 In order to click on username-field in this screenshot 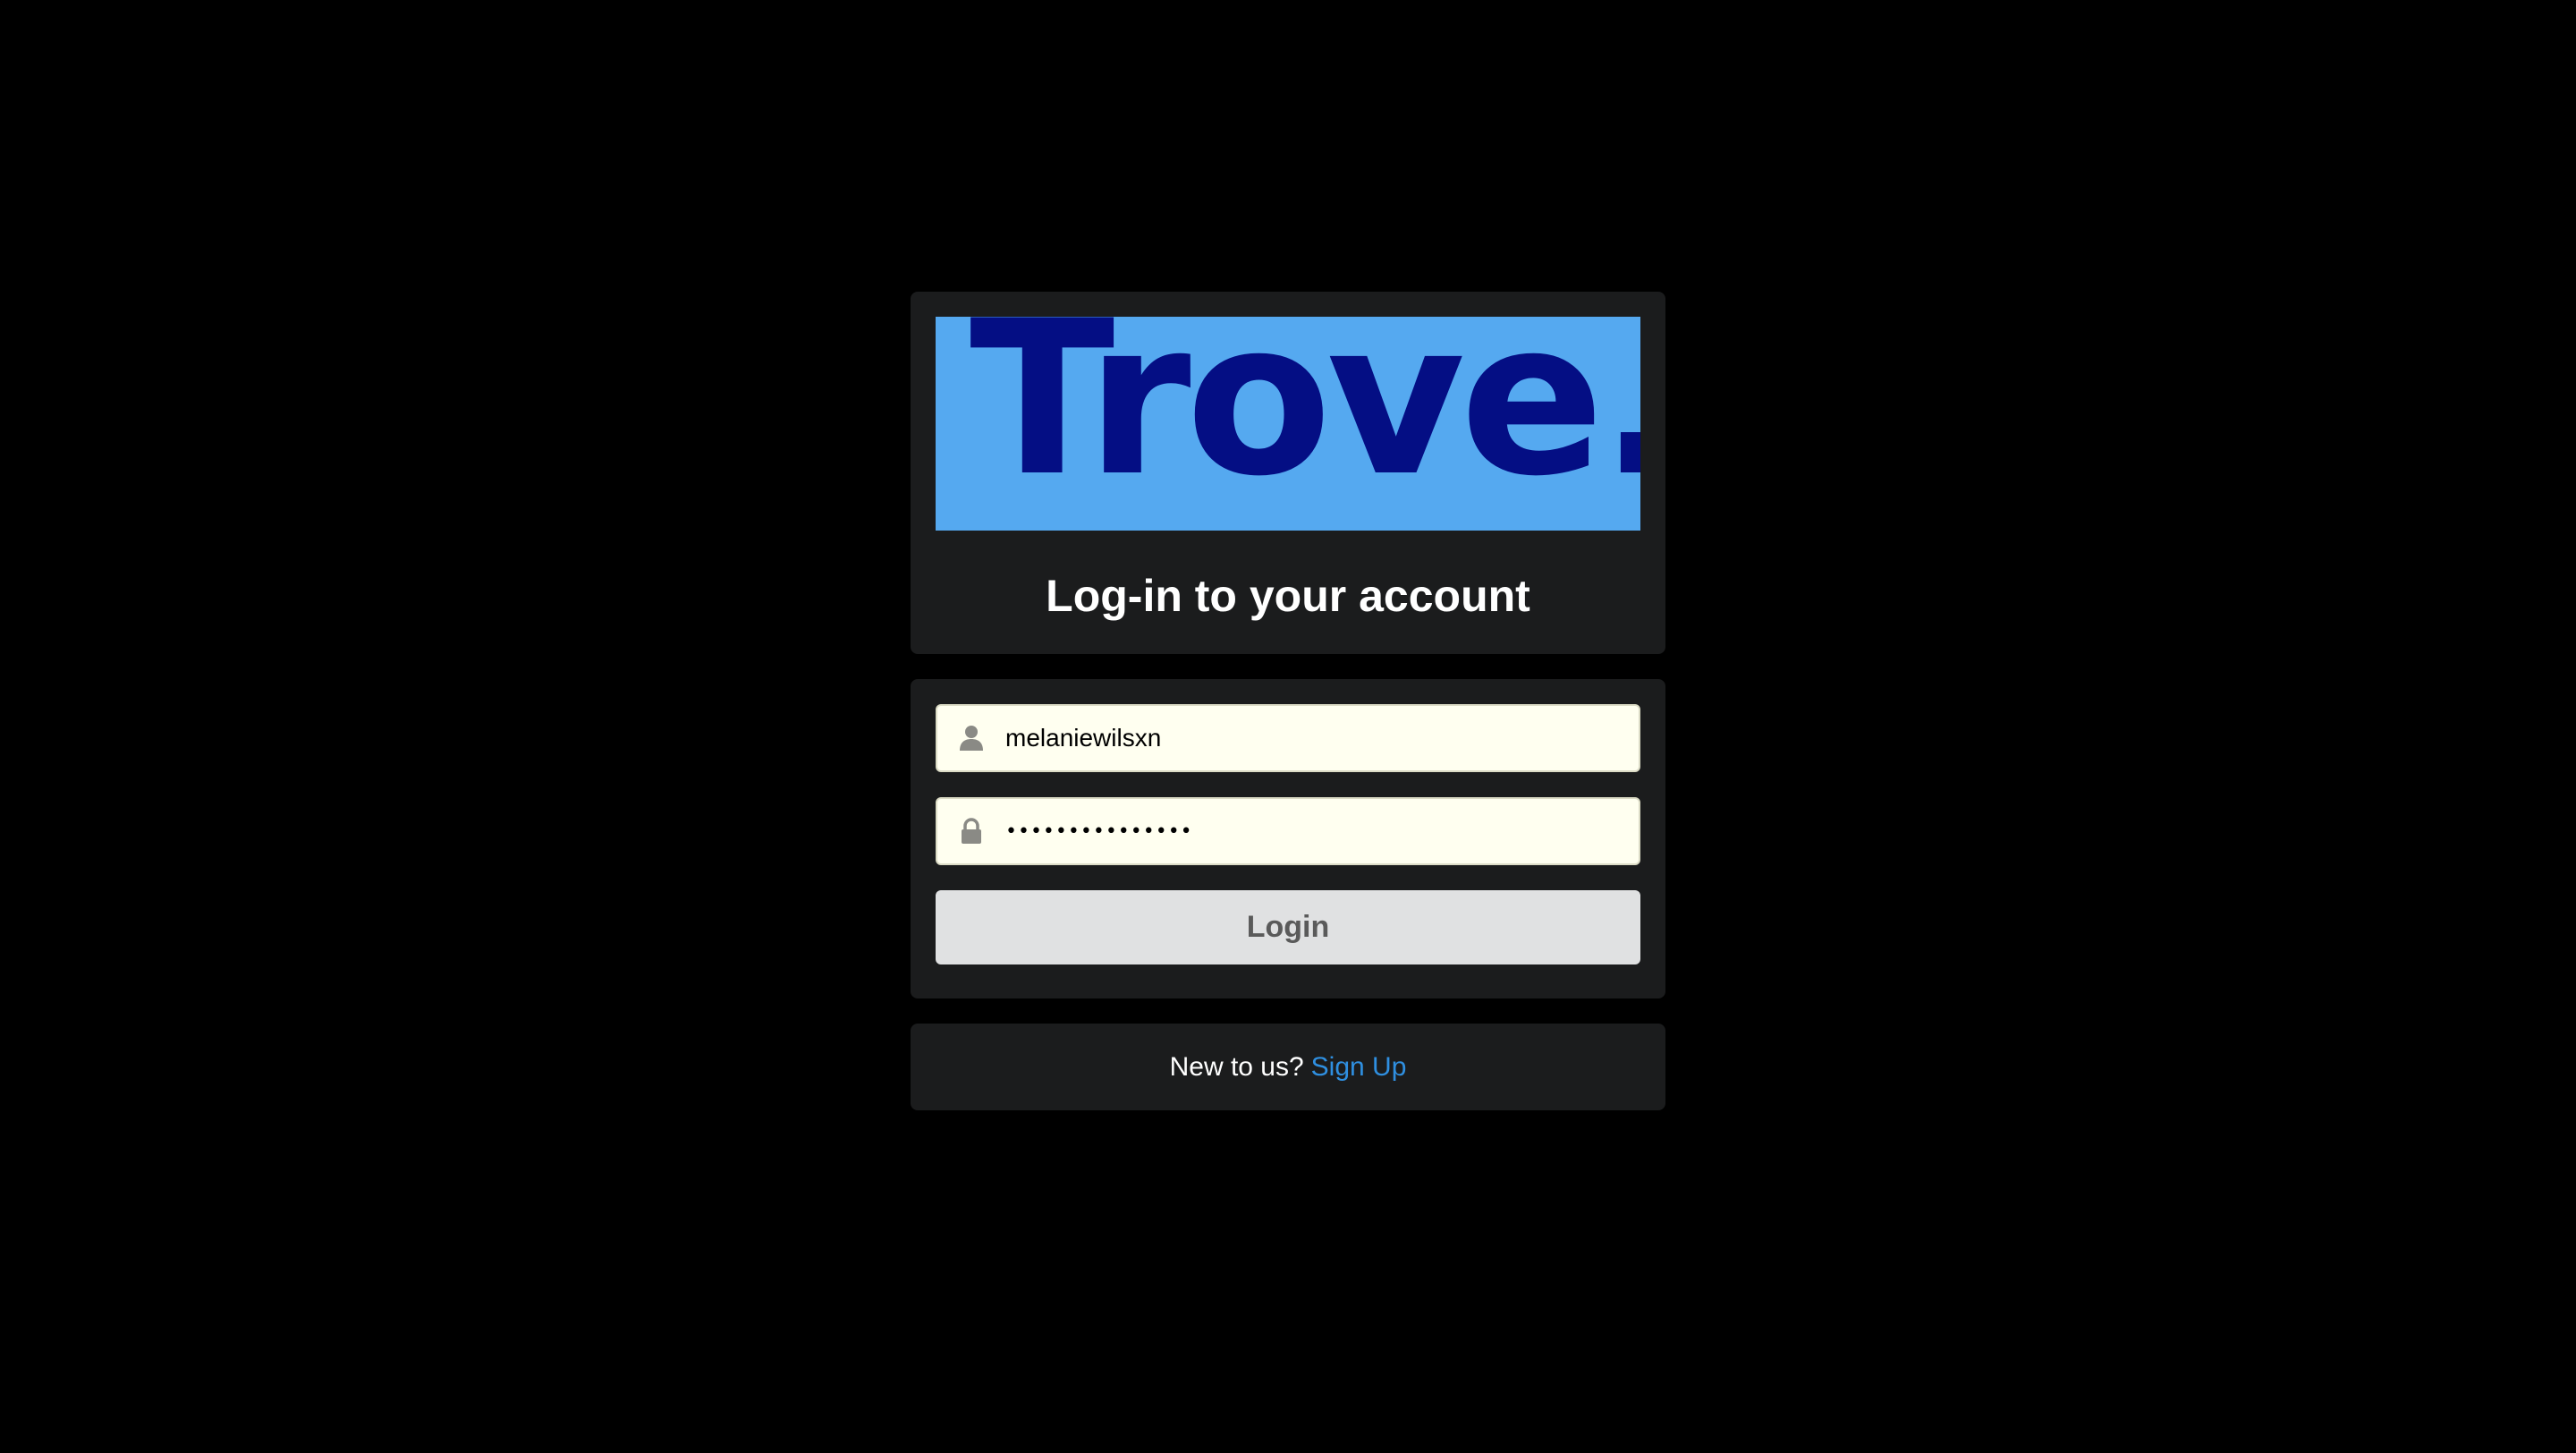, I will do `click(1288, 738)`.